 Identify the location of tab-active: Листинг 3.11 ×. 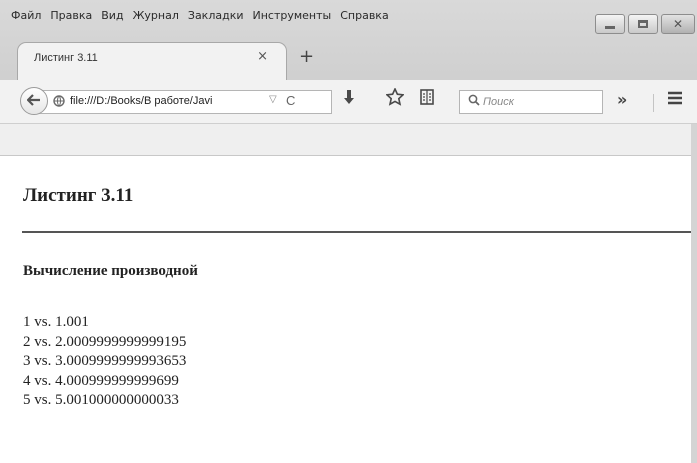
(152, 61).